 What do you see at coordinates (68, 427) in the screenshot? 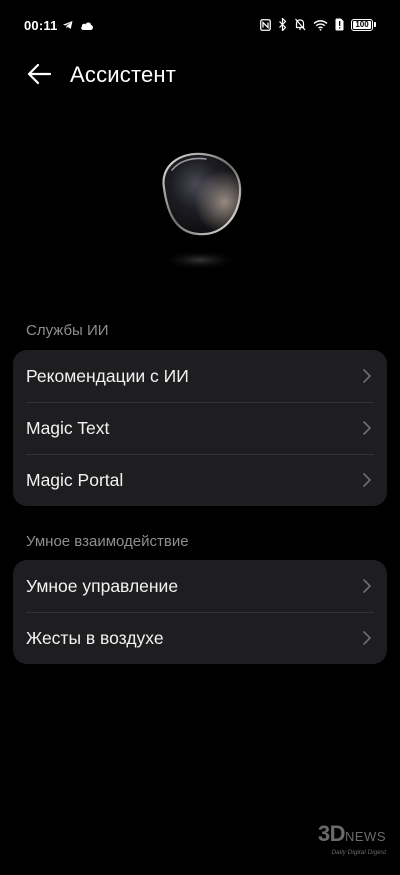
I see `settings-row-label: Magic Text` at bounding box center [68, 427].